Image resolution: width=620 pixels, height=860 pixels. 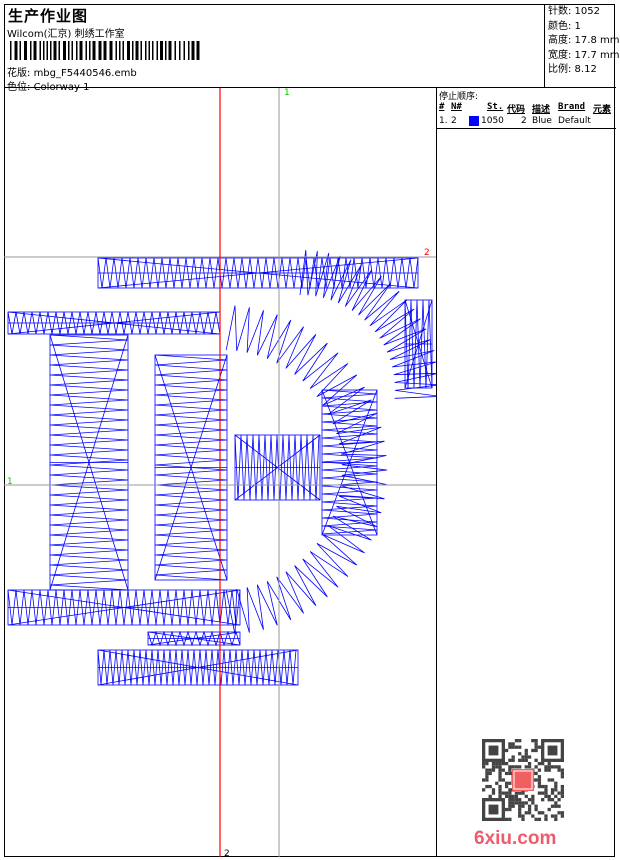 What do you see at coordinates (574, 11) in the screenshot?
I see `stitch-count: 针数: 1052` at bounding box center [574, 11].